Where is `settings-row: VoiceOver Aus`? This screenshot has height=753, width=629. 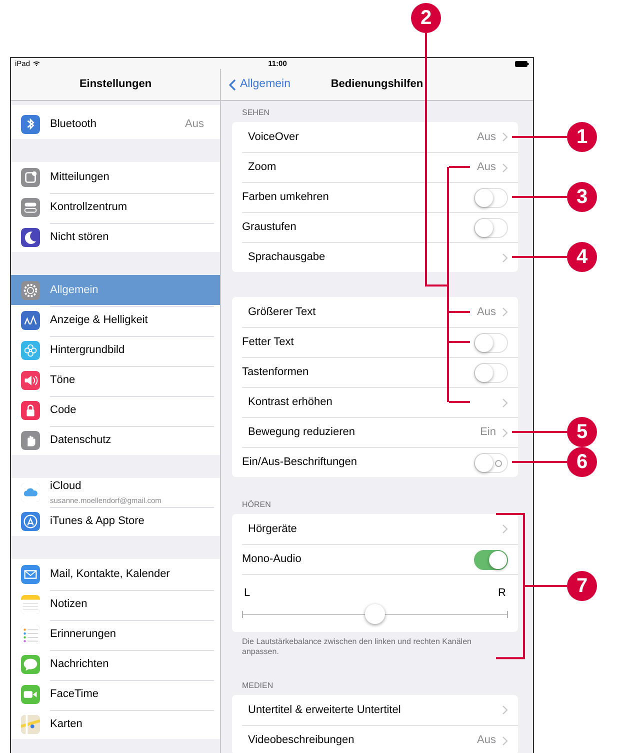 settings-row: VoiceOver Aus is located at coordinates (380, 137).